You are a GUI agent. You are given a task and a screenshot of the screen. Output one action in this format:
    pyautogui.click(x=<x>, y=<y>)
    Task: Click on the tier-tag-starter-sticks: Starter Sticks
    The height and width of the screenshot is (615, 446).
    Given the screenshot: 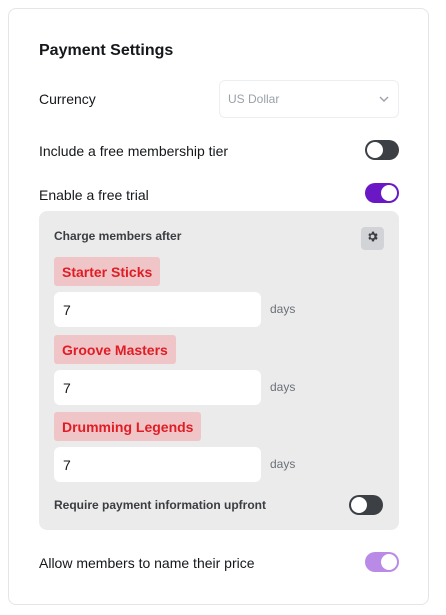 What is the action you would take?
    pyautogui.click(x=107, y=271)
    